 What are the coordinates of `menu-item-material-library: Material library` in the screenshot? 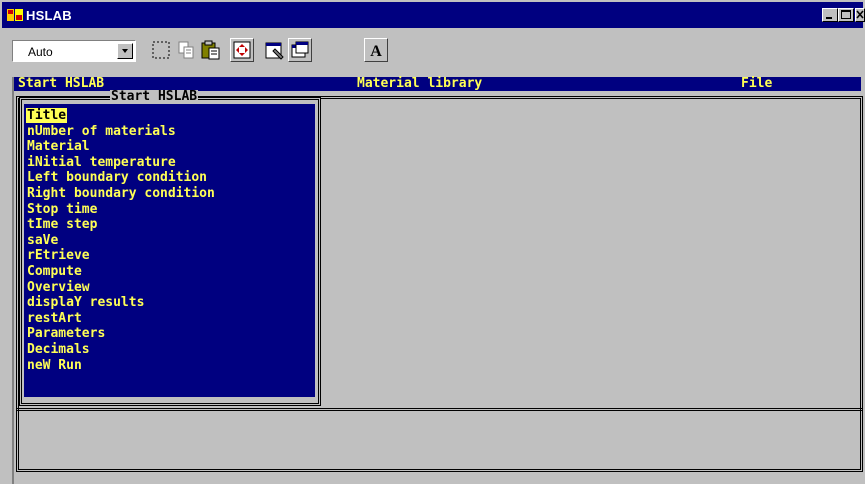 It's located at (419, 84).